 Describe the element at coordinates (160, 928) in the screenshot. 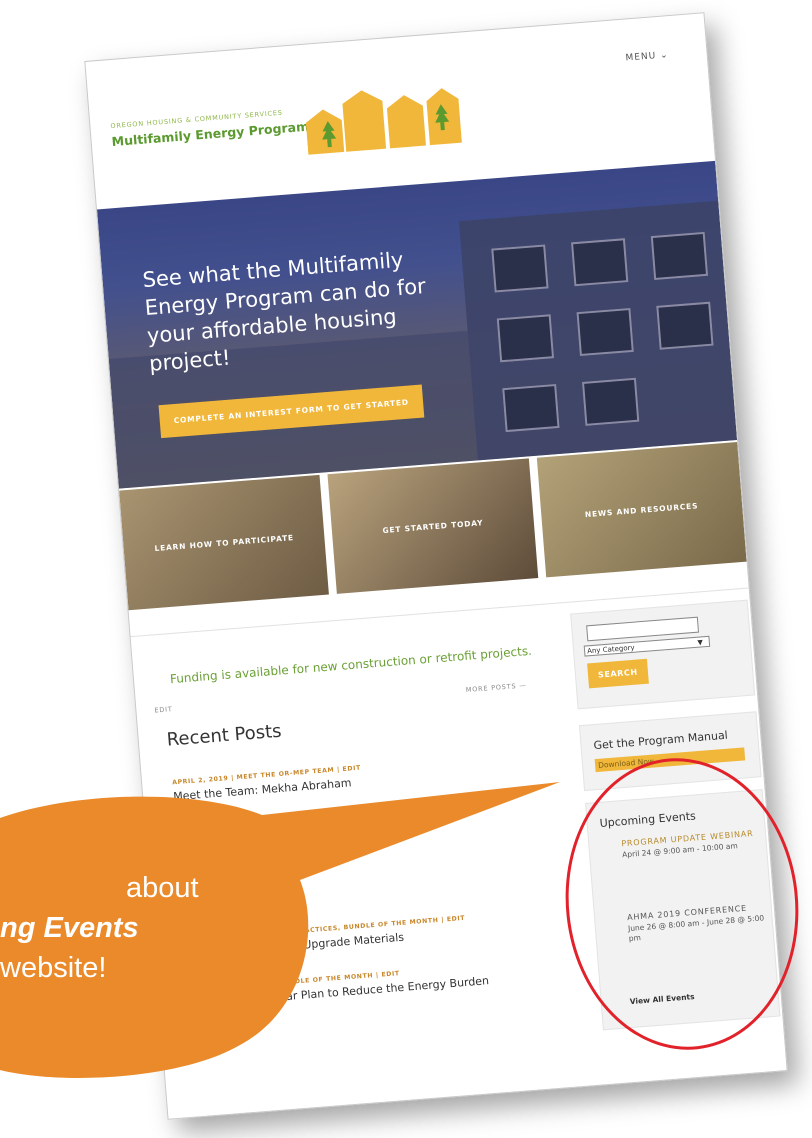

I see `callout-text: about ng Events website!` at that location.